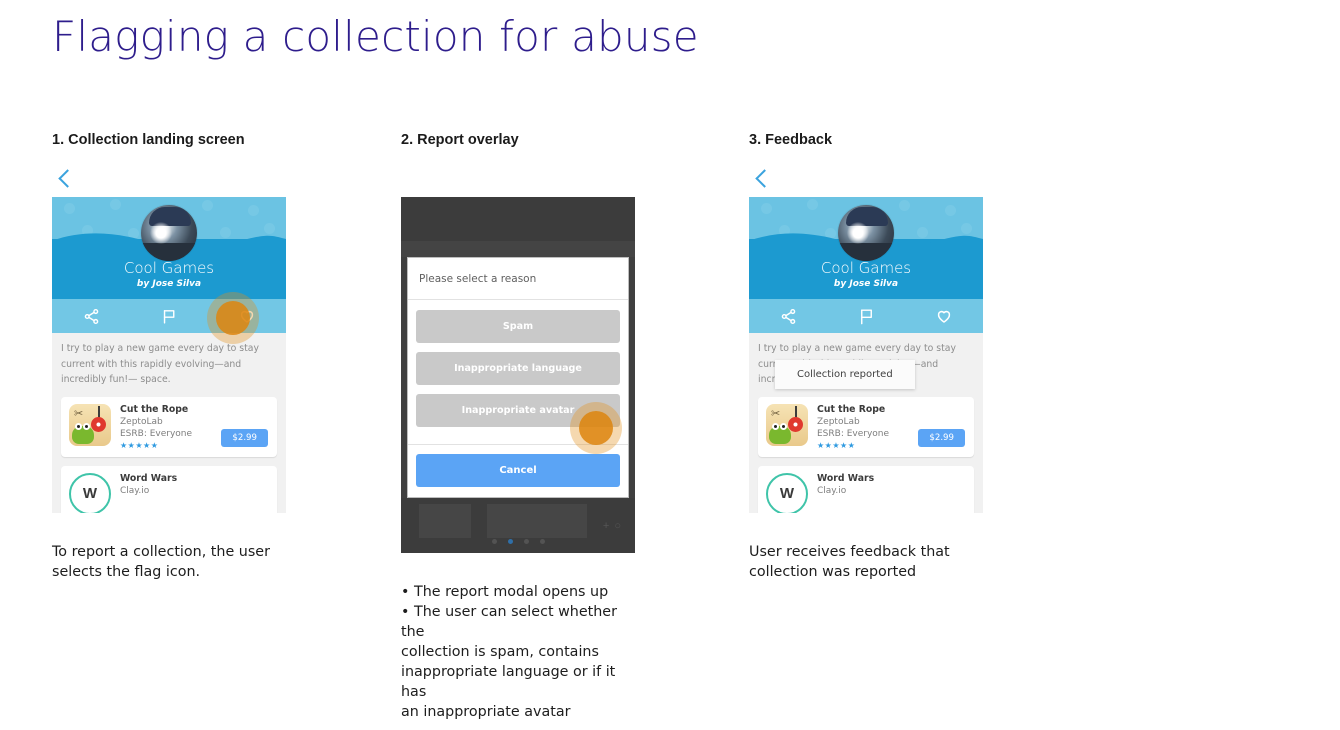 The height and width of the screenshot is (730, 1340). I want to click on overlay-scrim-bottom: + ○, so click(518, 525).